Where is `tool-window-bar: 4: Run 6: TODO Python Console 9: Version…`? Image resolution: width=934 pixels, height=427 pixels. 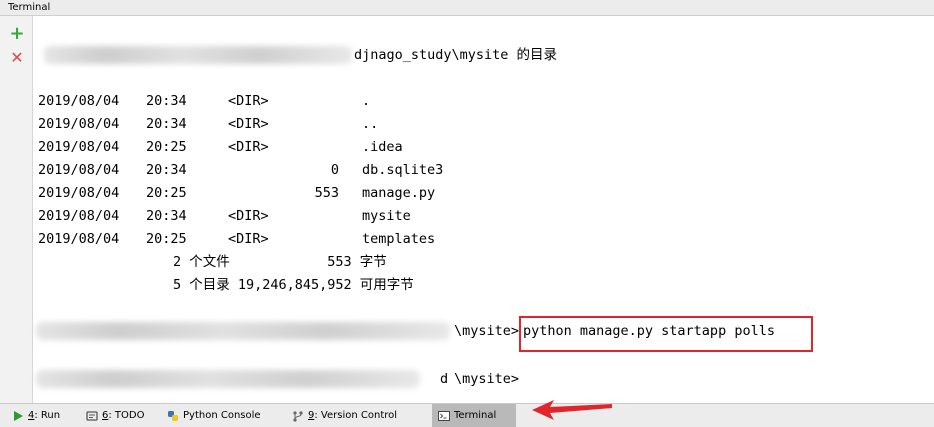
tool-window-bar: 4: Run 6: TODO Python Console 9: Version… is located at coordinates (467, 415).